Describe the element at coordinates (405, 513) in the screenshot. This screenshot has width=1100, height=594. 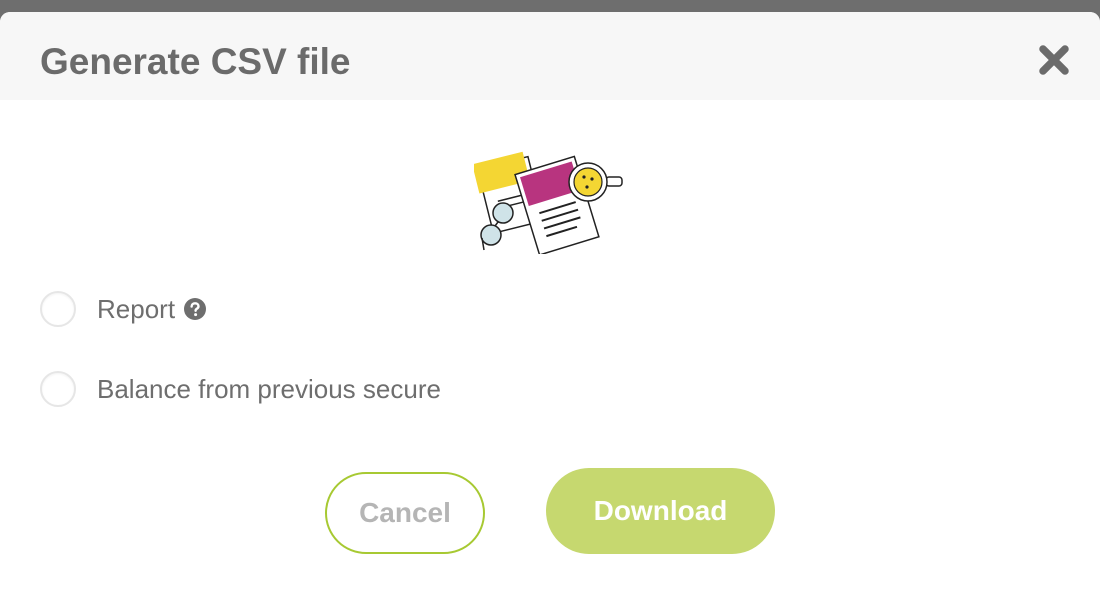
I see `cancel-button: Cancel` at that location.